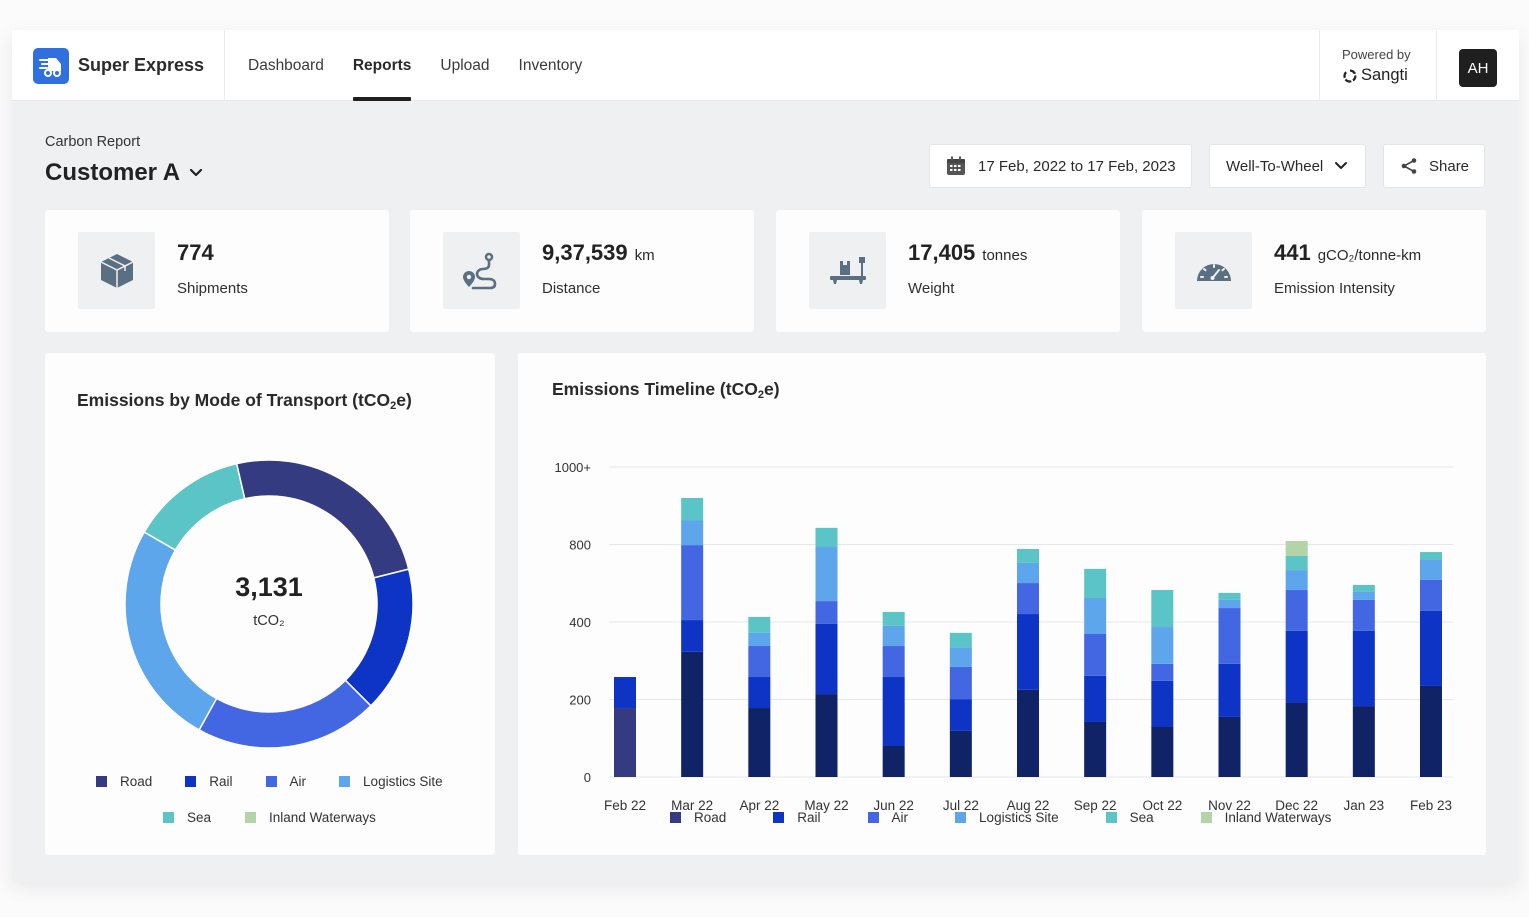 The height and width of the screenshot is (917, 1529). What do you see at coordinates (464, 65) in the screenshot?
I see `nav-upload: Upload` at bounding box center [464, 65].